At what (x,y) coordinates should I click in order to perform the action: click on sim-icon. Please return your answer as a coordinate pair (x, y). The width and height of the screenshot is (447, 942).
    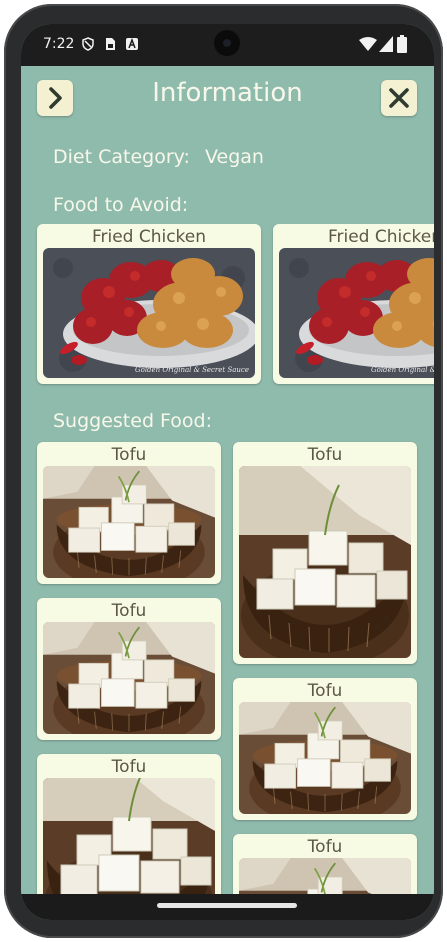
    Looking at the image, I should click on (110, 44).